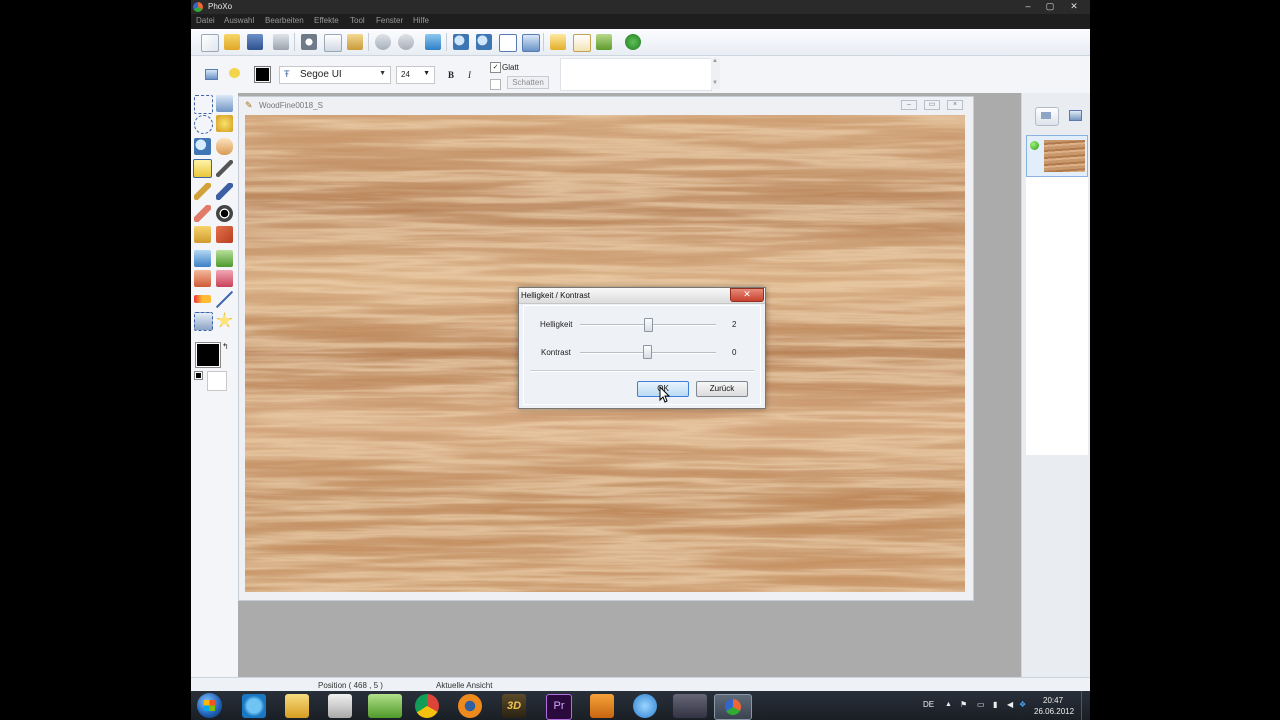 The width and height of the screenshot is (1280, 720). What do you see at coordinates (948, 704) in the screenshot?
I see `show-hidden-icons-icon: ▲` at bounding box center [948, 704].